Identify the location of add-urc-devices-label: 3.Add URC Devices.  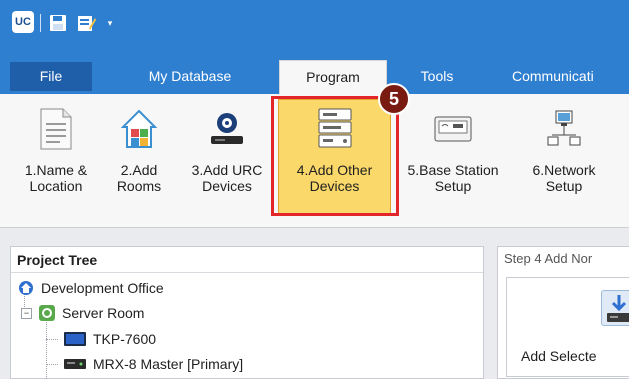
(227, 178).